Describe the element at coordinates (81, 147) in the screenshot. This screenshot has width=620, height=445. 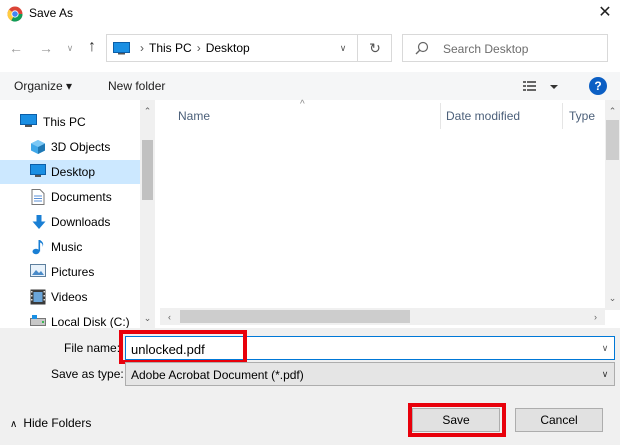
I see `sidebar-item-label: 3D Objects` at that location.